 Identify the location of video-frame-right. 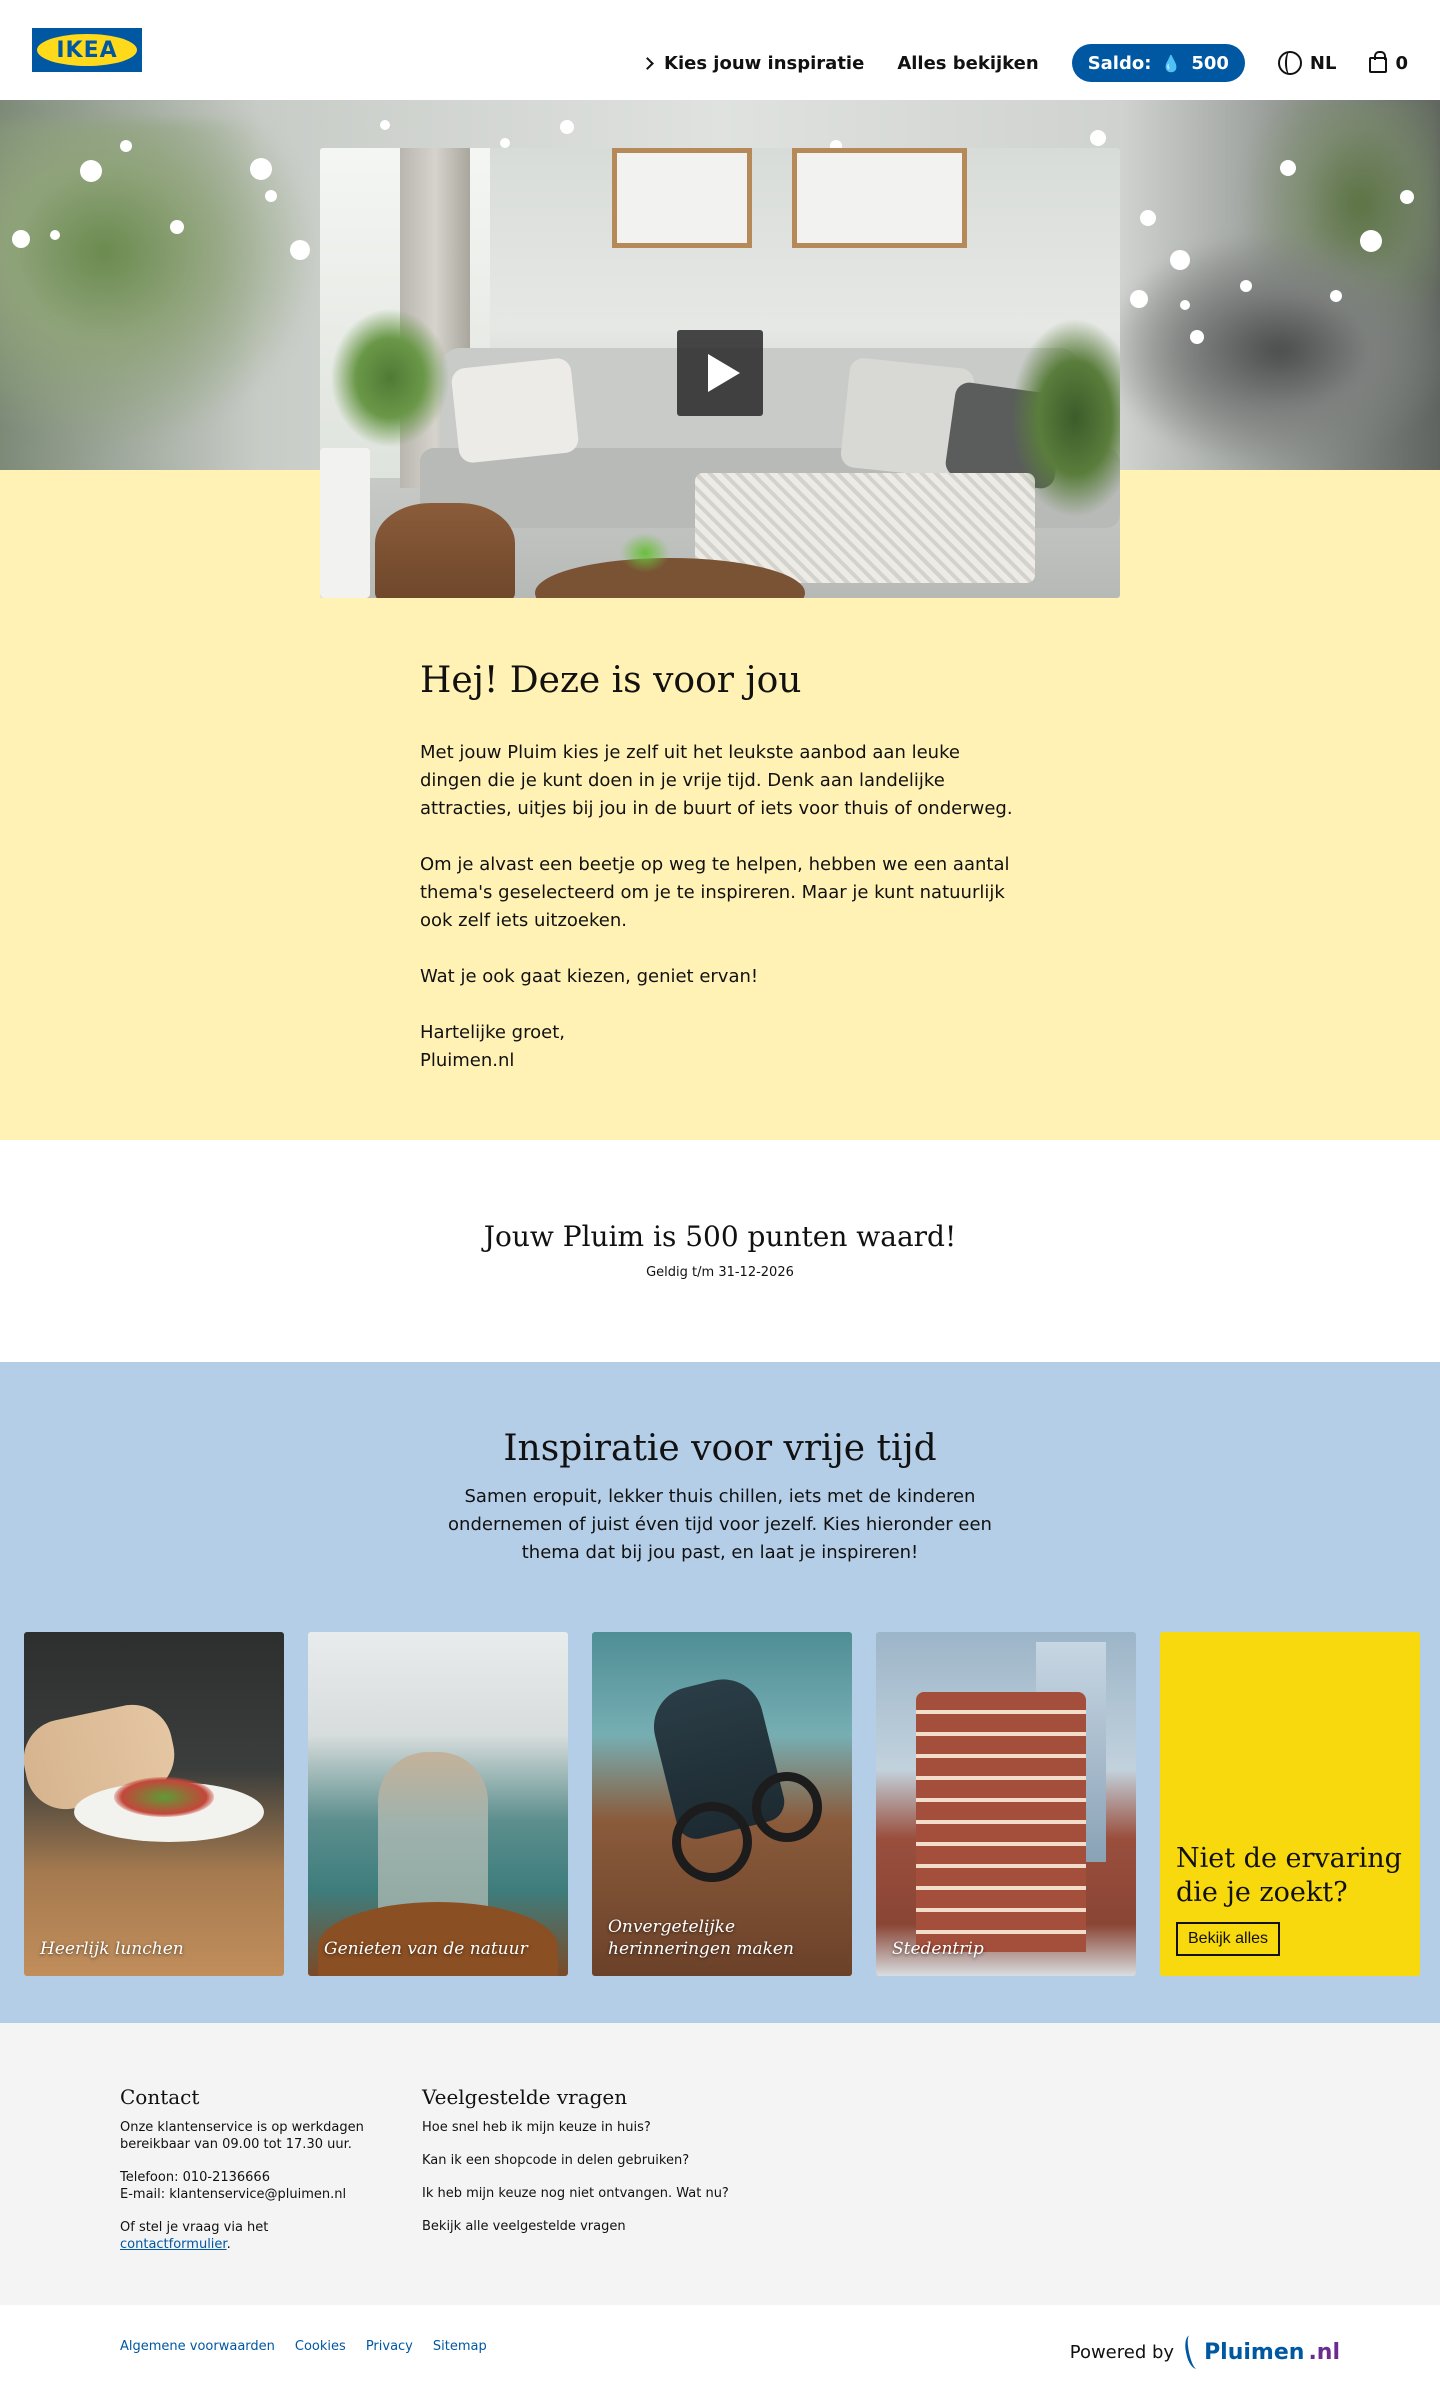
(879, 198).